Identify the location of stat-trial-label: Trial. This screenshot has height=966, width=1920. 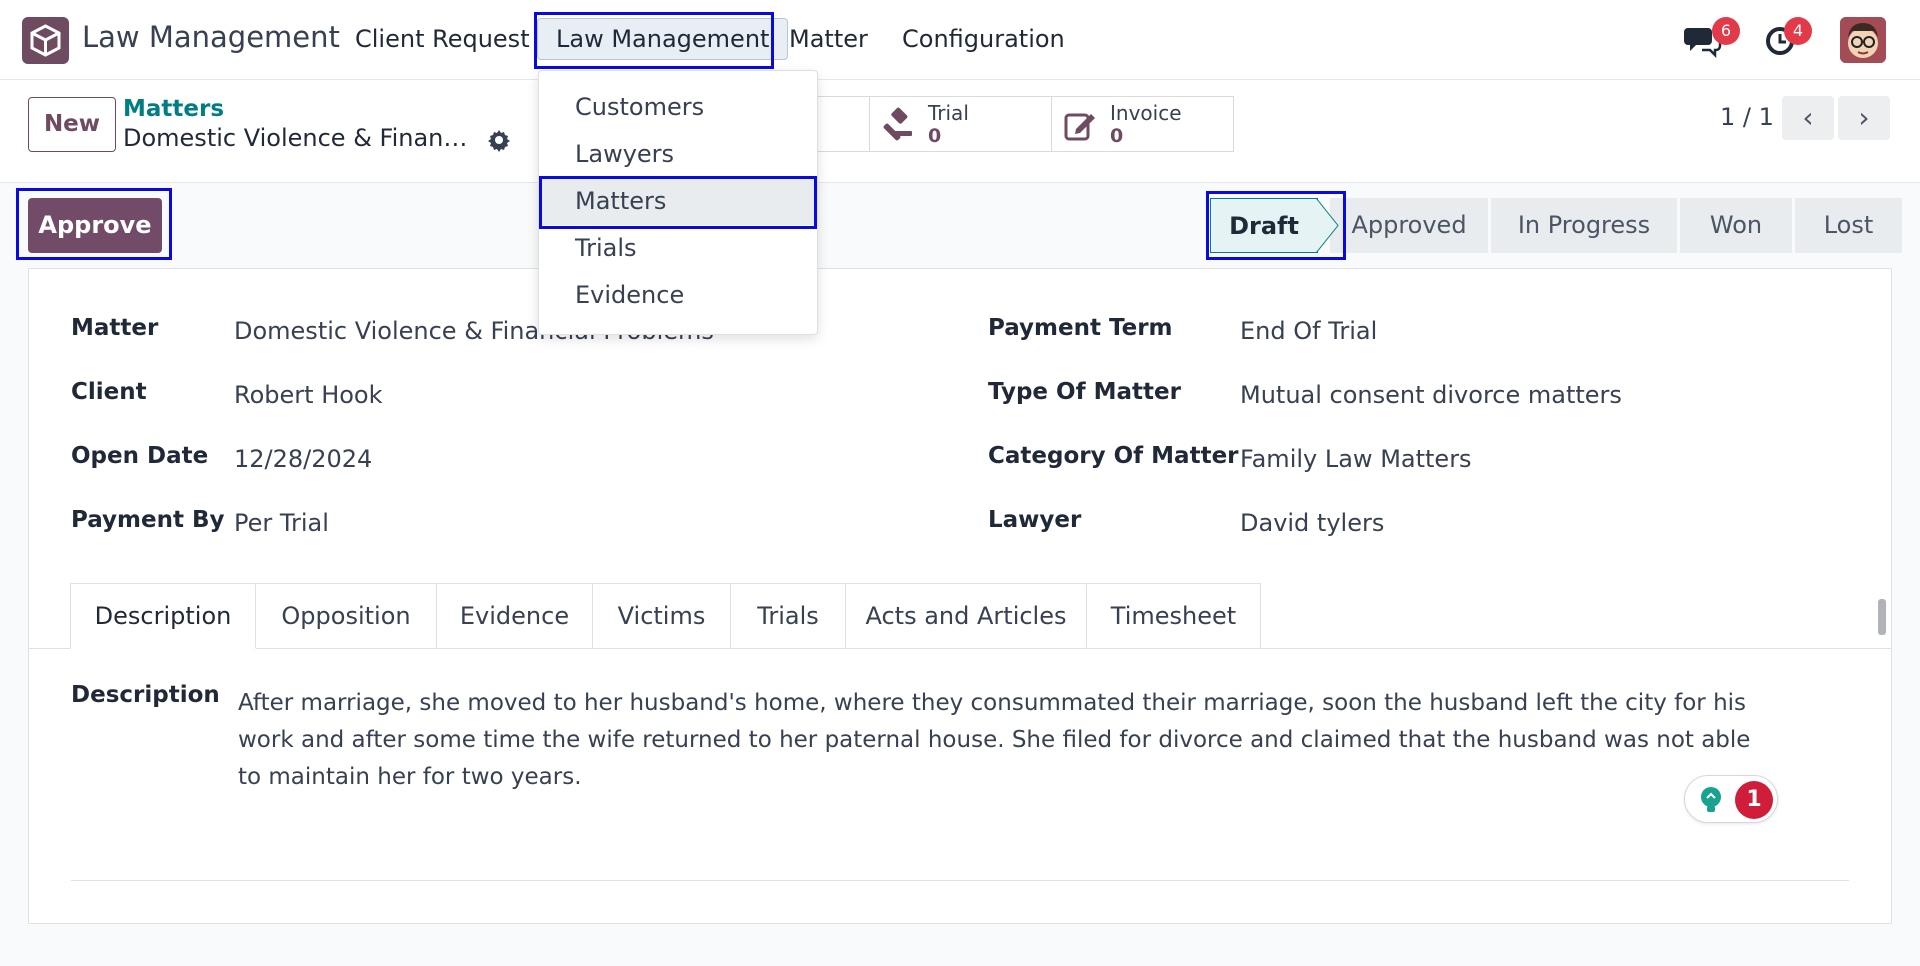
(948, 113).